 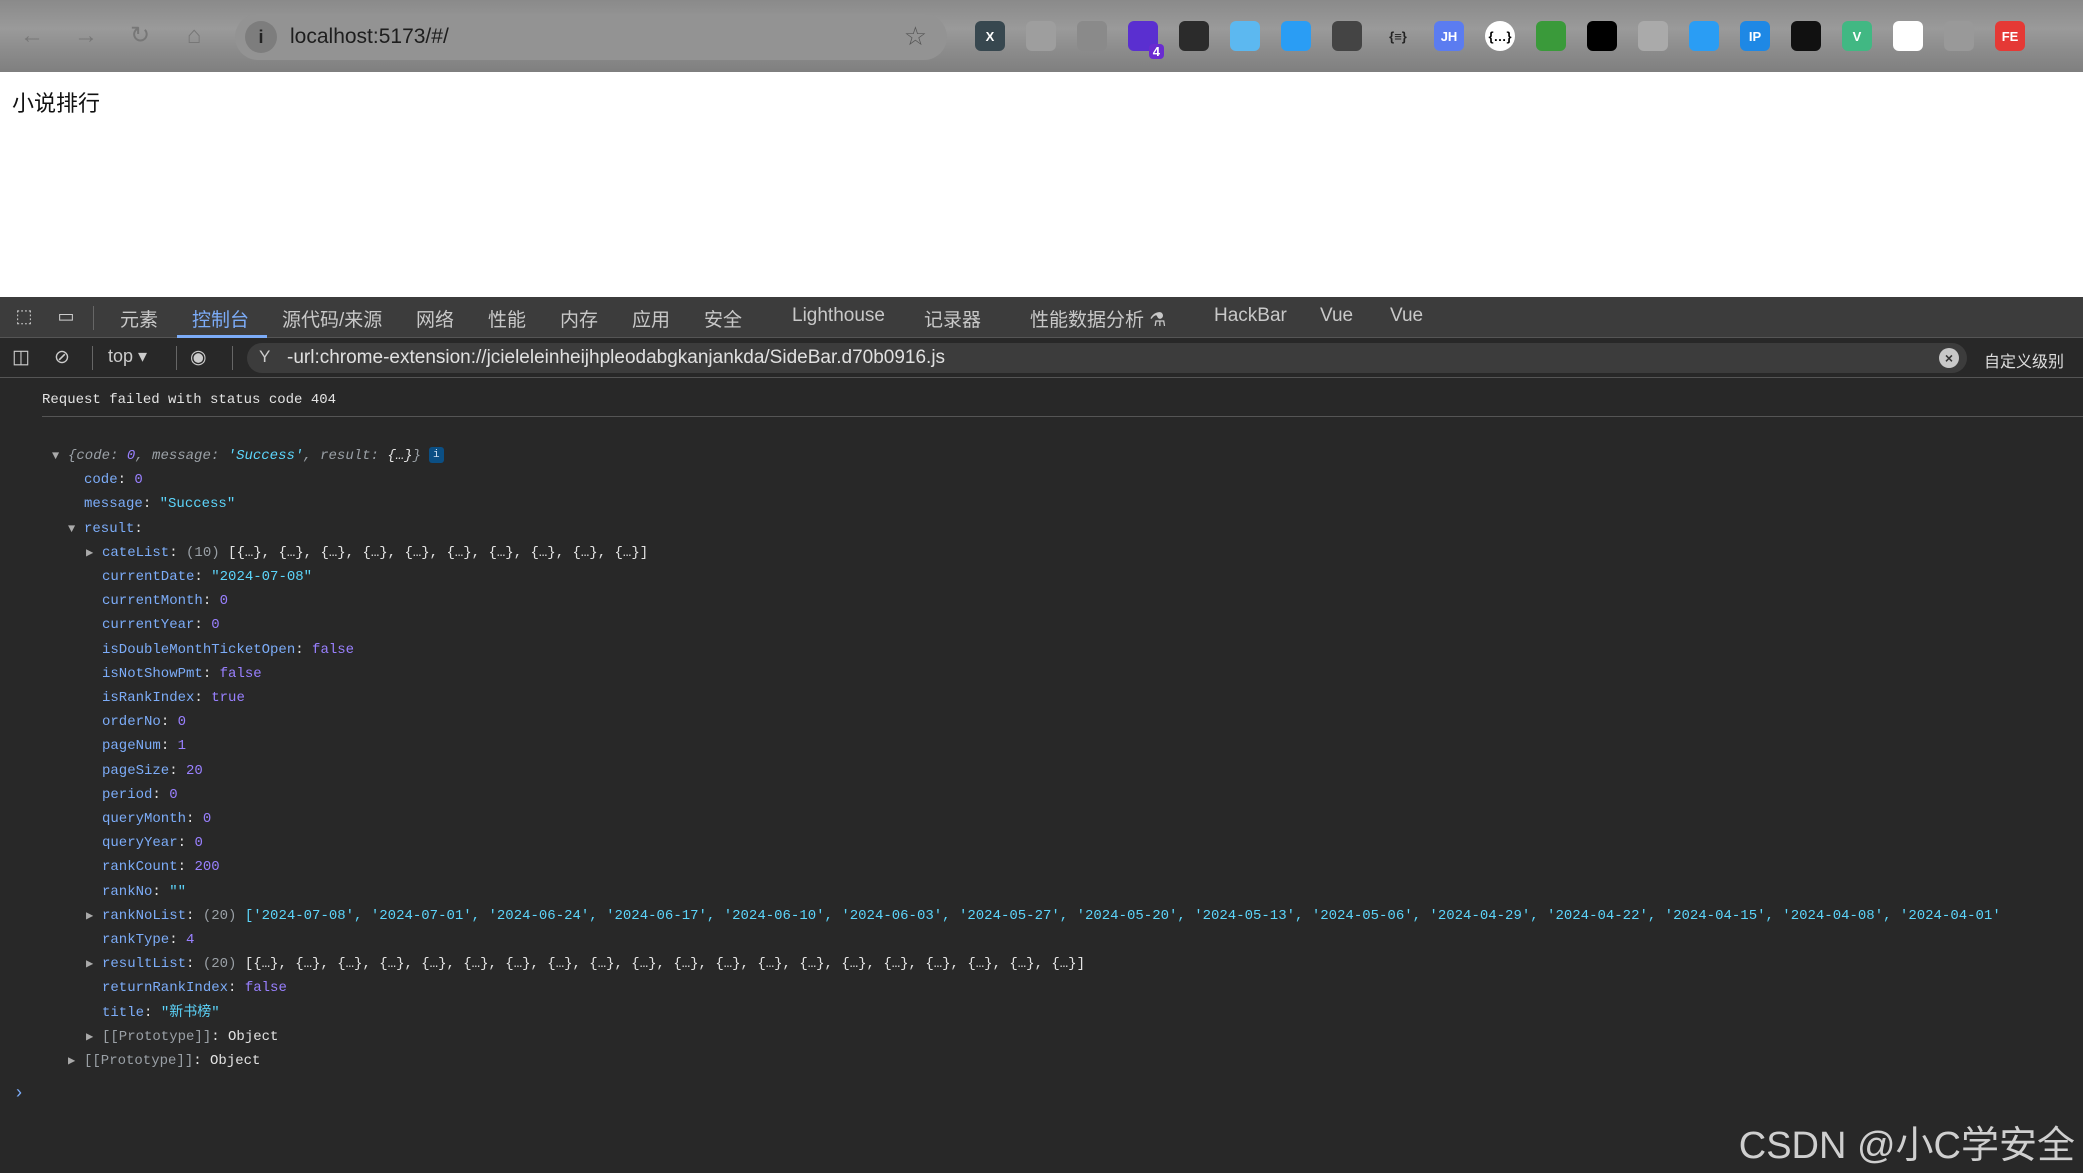 What do you see at coordinates (113, 504) in the screenshot?
I see `property-key: message` at bounding box center [113, 504].